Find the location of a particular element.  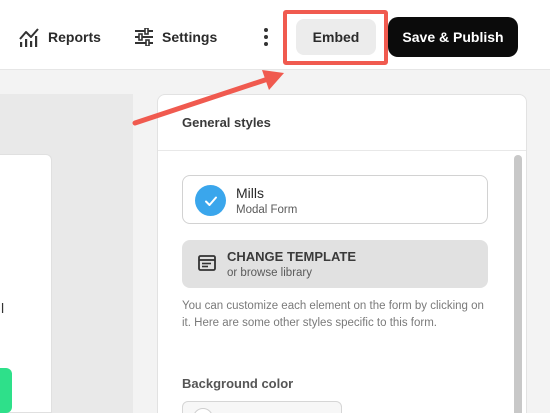

current-template-card: Mills Modal Form is located at coordinates (335, 199).